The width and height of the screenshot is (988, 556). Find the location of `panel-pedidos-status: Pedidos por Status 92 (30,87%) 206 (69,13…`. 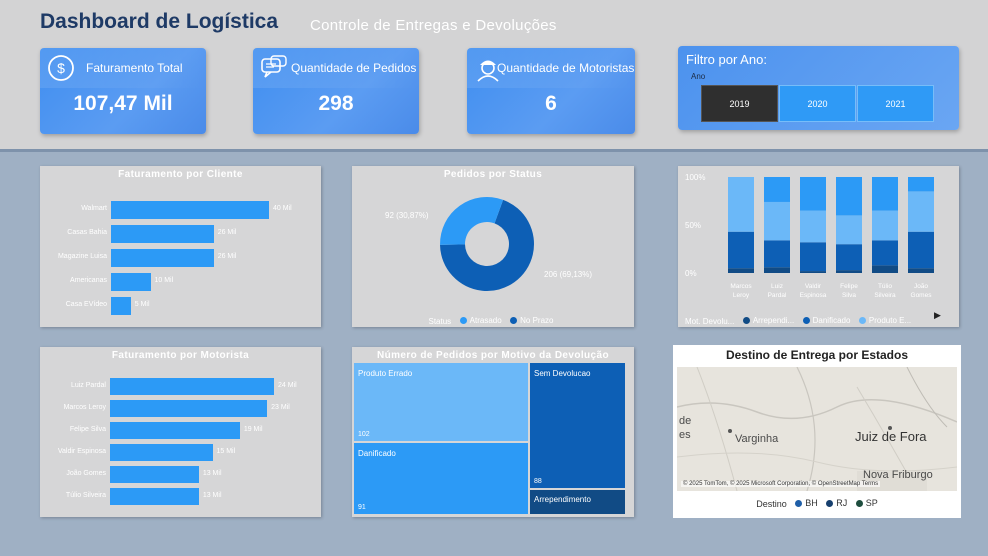

panel-pedidos-status: Pedidos por Status 92 (30,87%) 206 (69,13… is located at coordinates (493, 246).